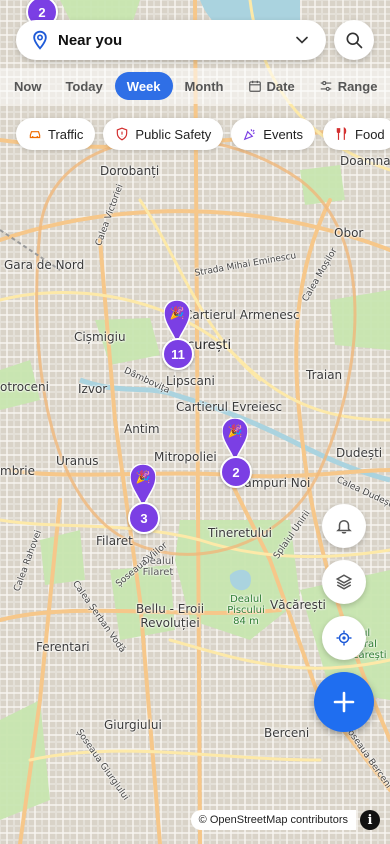  What do you see at coordinates (40, 40) in the screenshot?
I see `location-pin-icon` at bounding box center [40, 40].